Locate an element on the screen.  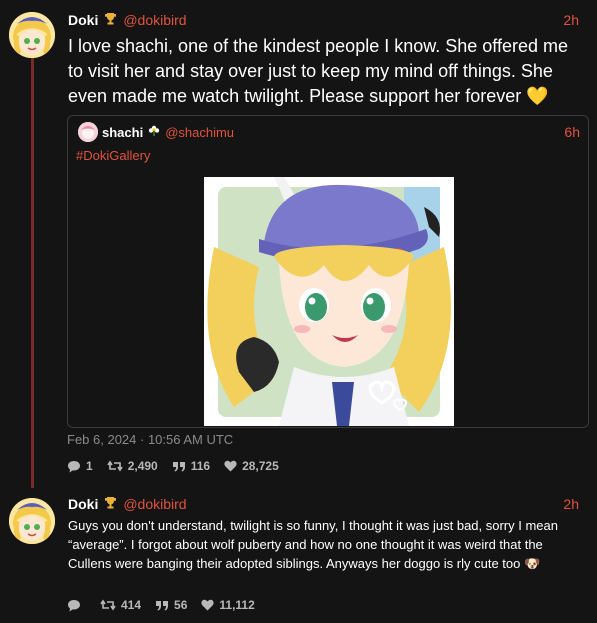
quote-count: 56 is located at coordinates (181, 605).